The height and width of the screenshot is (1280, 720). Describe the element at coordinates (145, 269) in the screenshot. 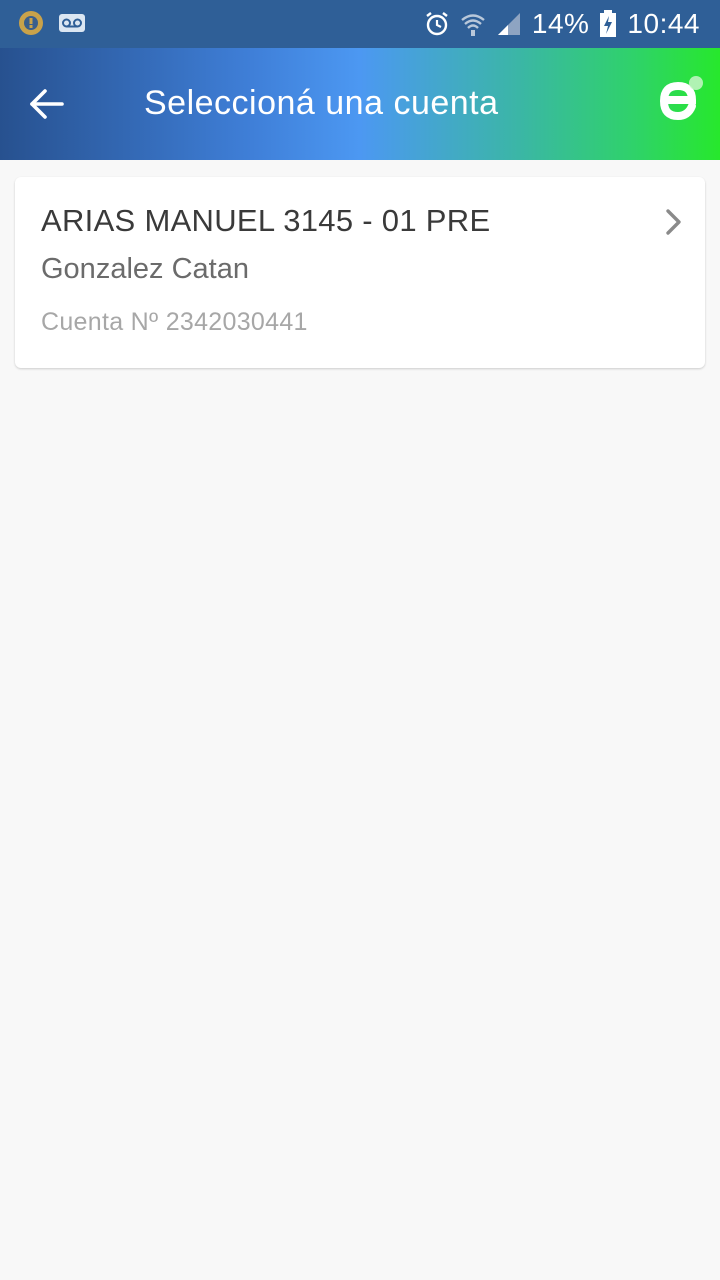

I see `account-location: Gonzalez Catan` at that location.